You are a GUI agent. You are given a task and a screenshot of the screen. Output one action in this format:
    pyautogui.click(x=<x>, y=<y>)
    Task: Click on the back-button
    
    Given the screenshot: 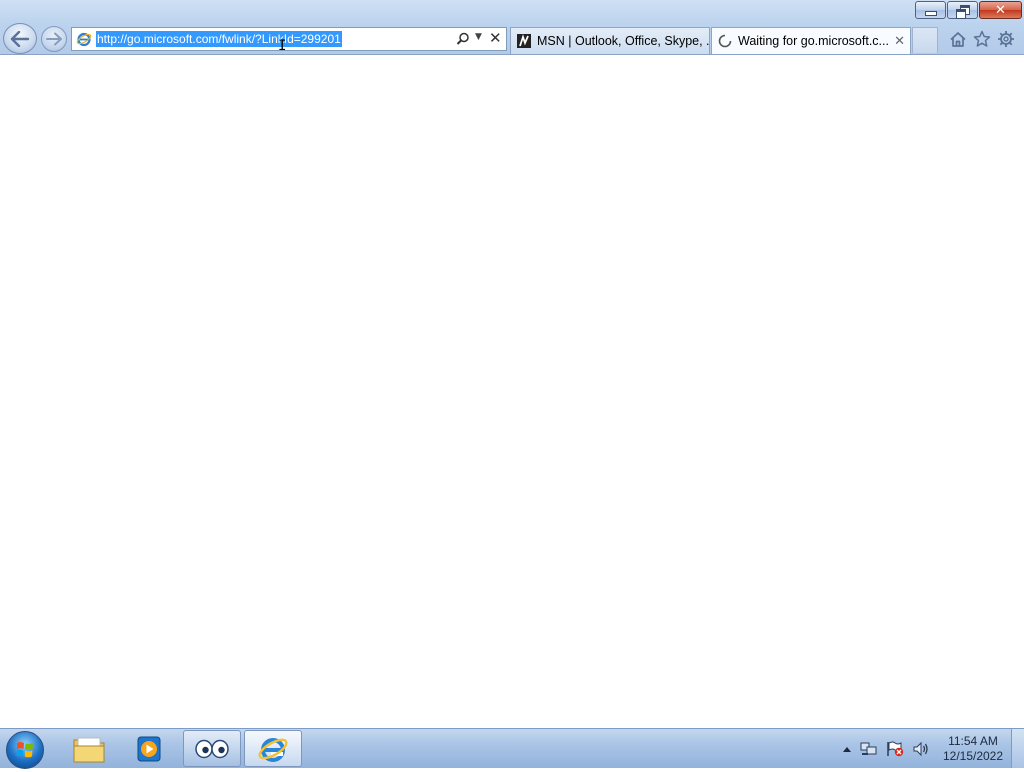 What is the action you would take?
    pyautogui.click(x=20, y=38)
    